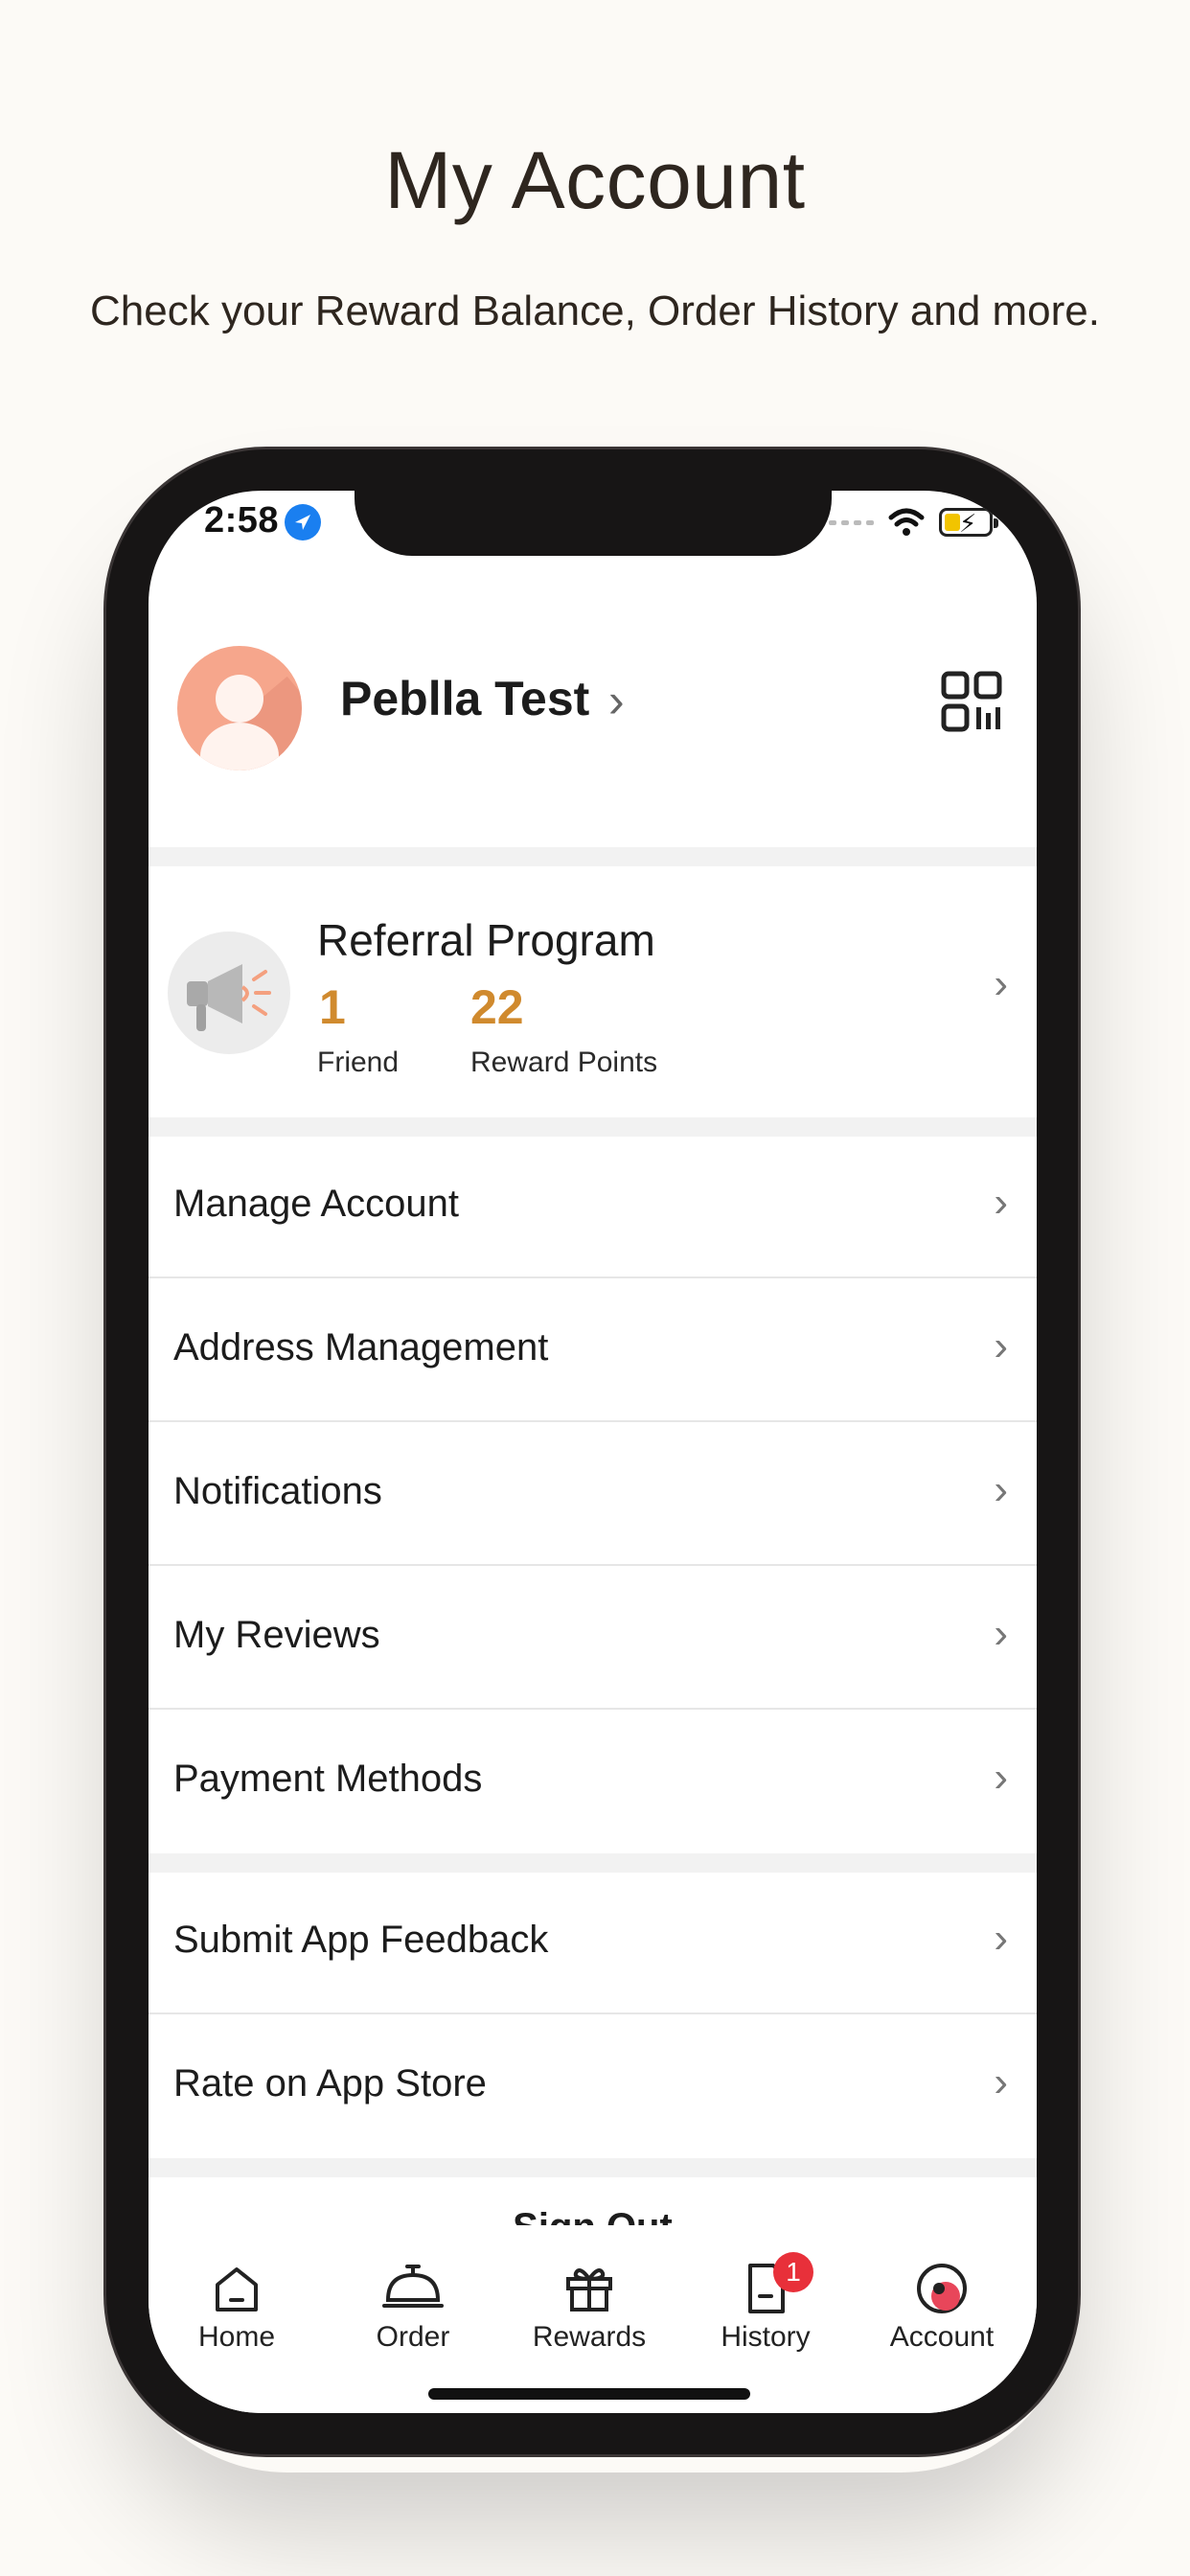  I want to click on megaphone-icon, so click(229, 993).